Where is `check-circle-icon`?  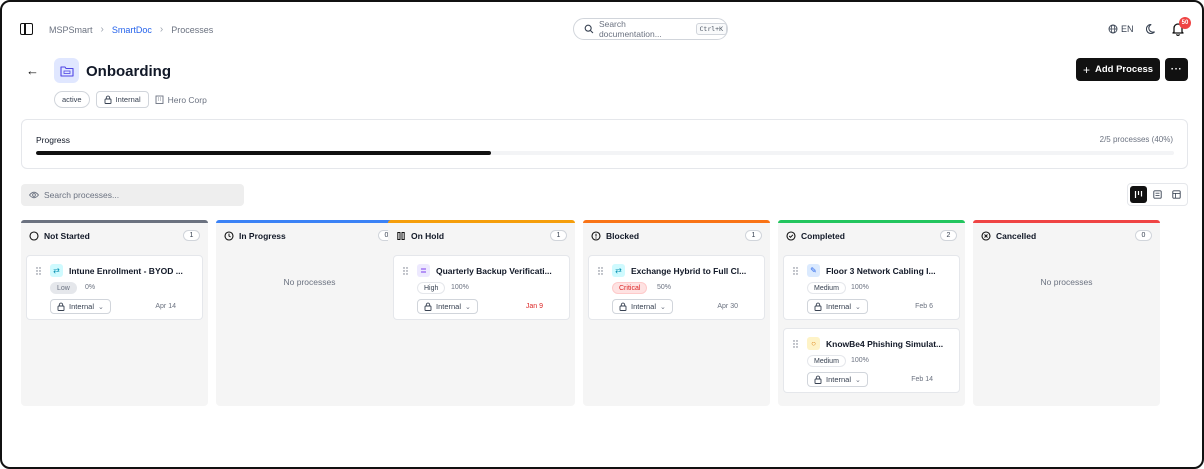
check-circle-icon is located at coordinates (791, 236).